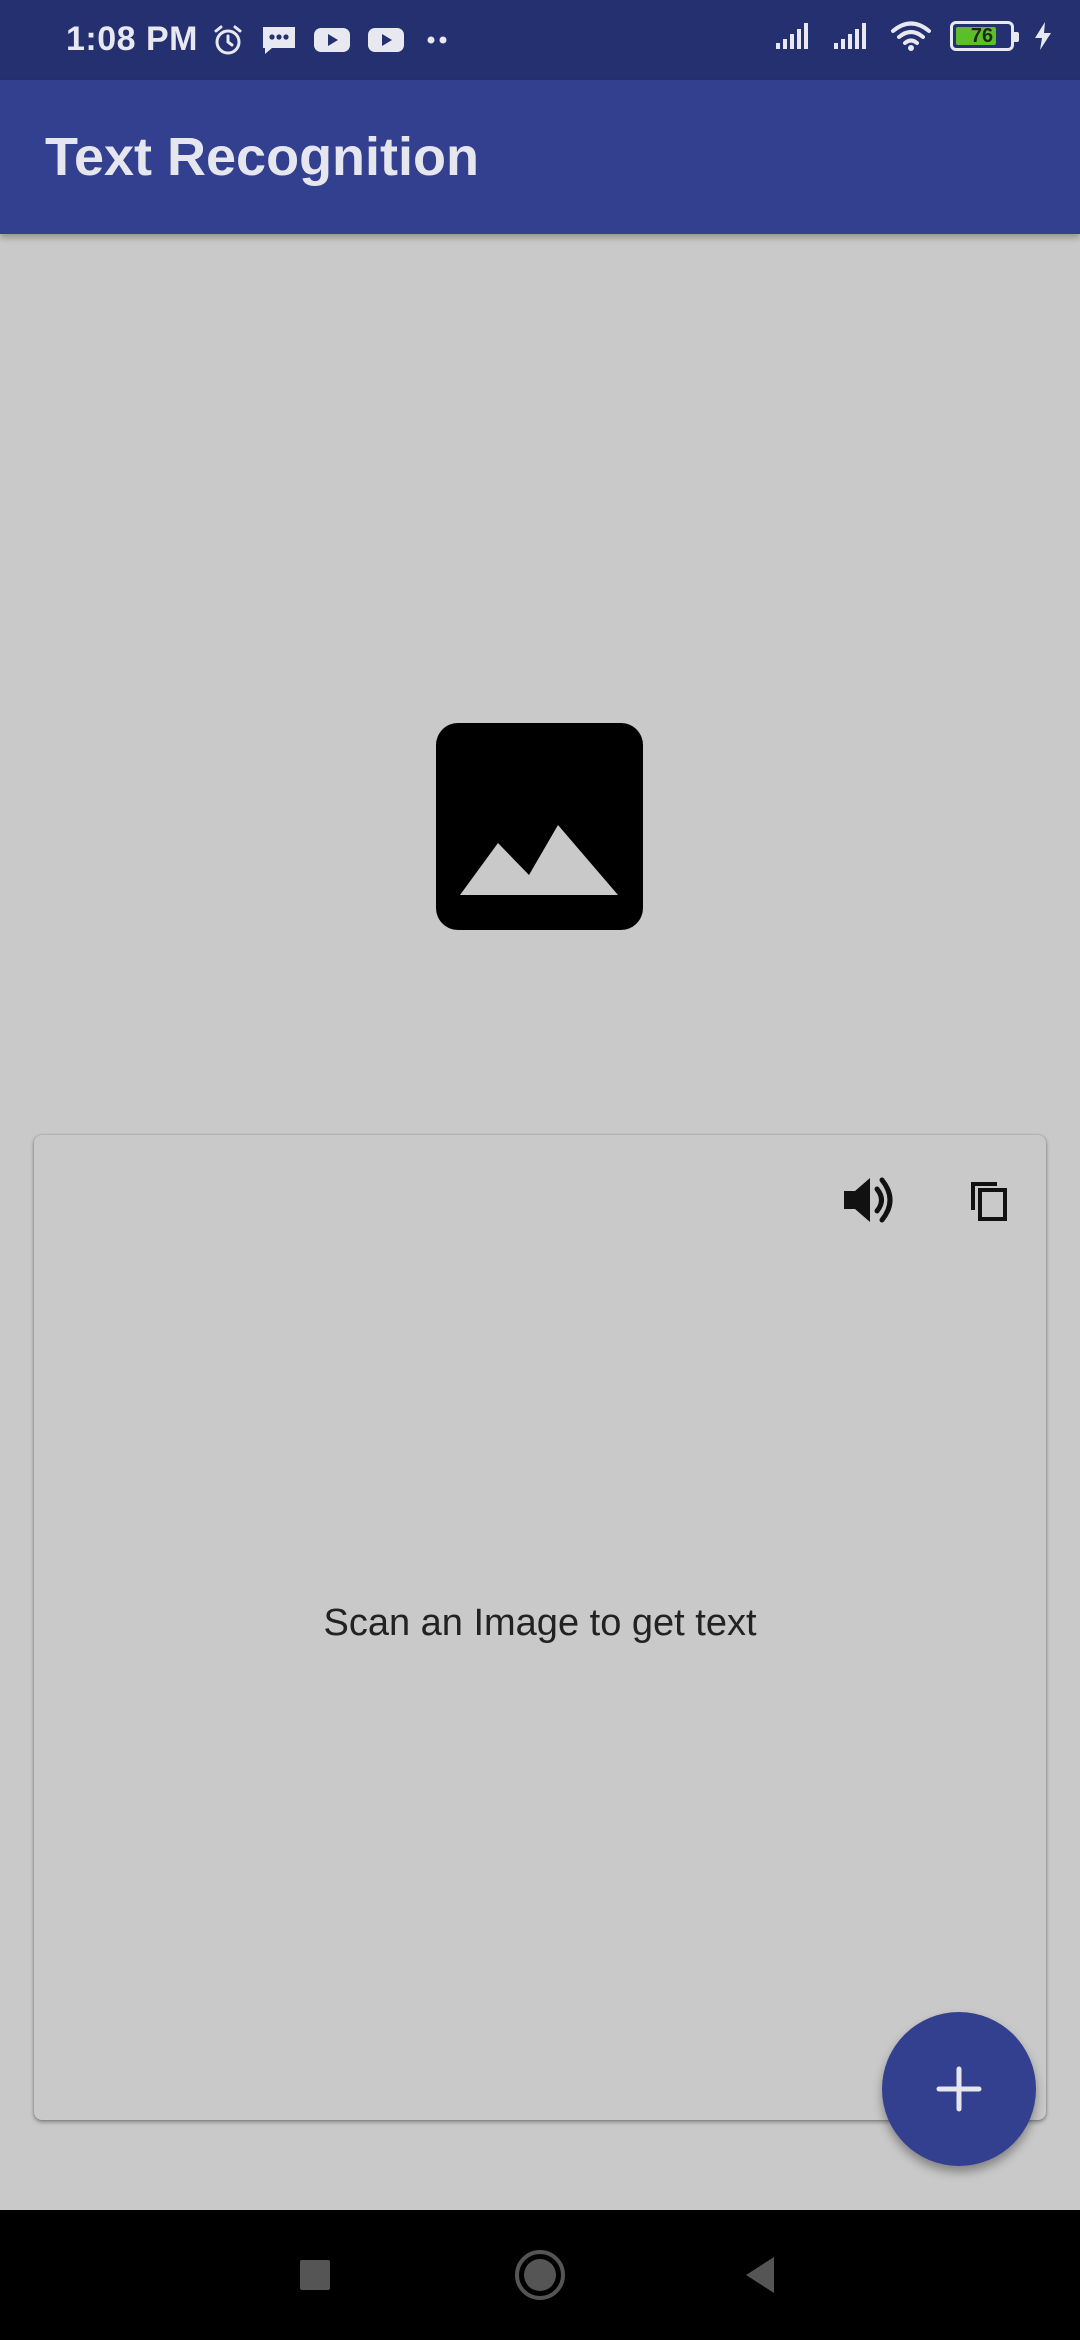 The width and height of the screenshot is (1080, 2340). I want to click on alarm-icon, so click(228, 40).